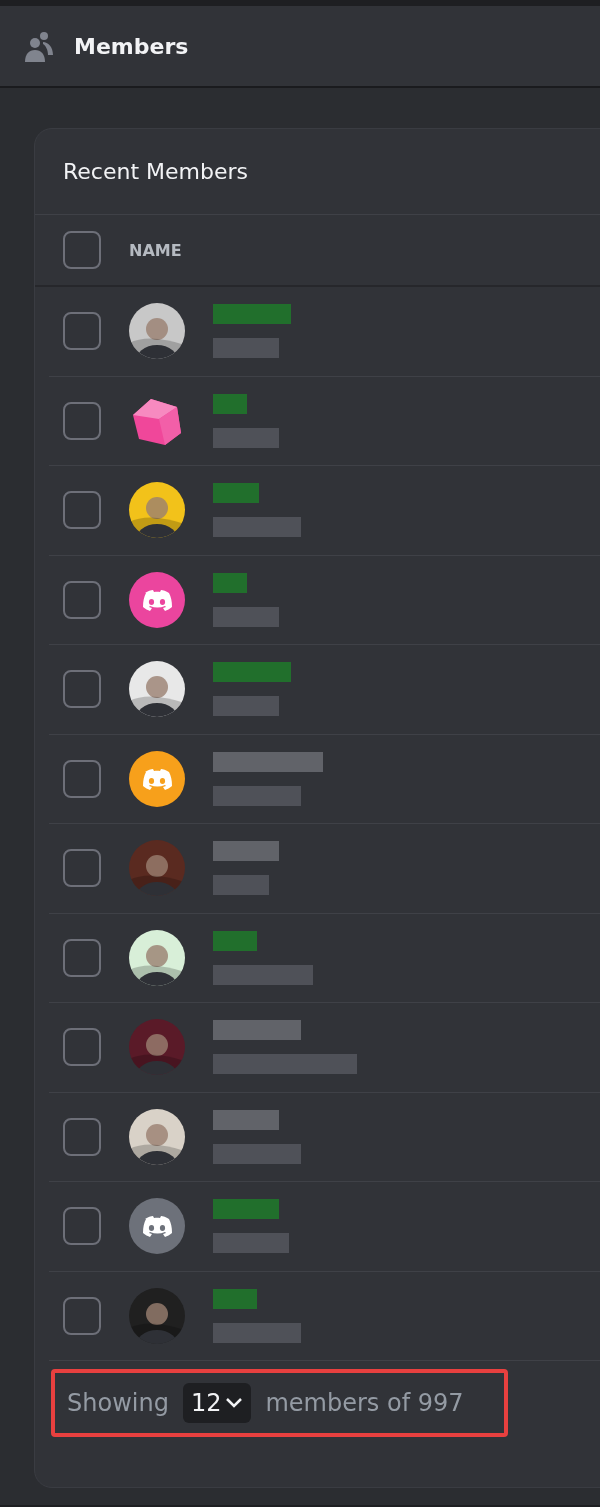  What do you see at coordinates (364, 1403) in the screenshot?
I see `member-count-label: members of 997` at bounding box center [364, 1403].